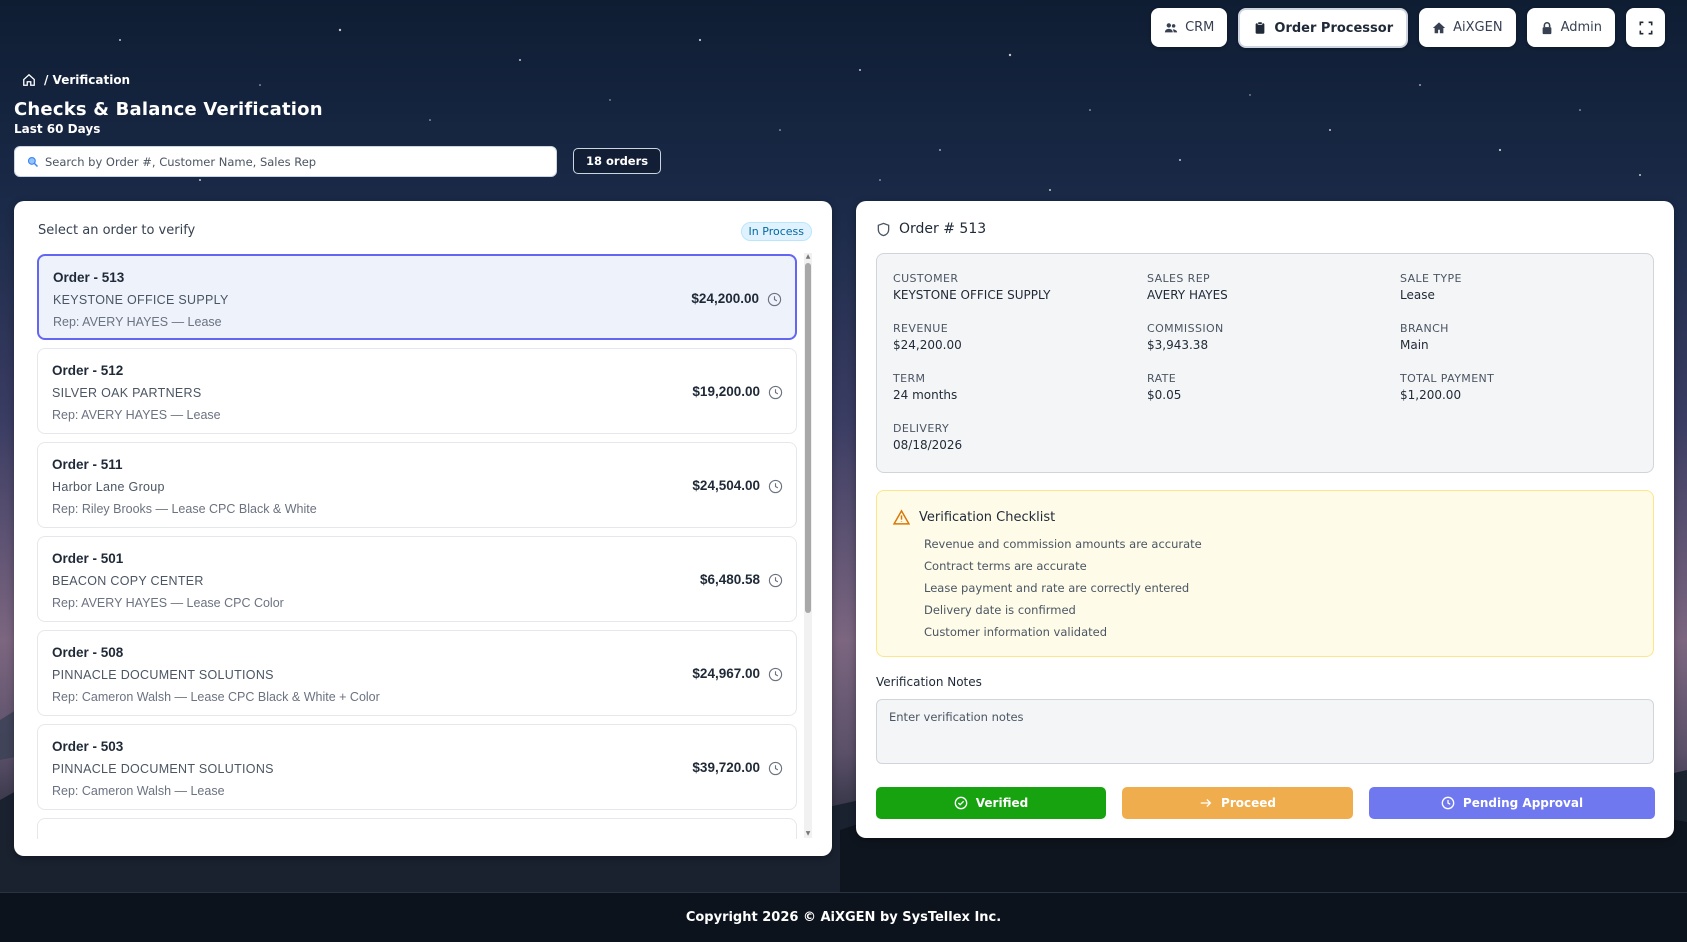 The width and height of the screenshot is (1687, 942). What do you see at coordinates (1478, 27) in the screenshot?
I see `nav-aixgen-label: AiXGEN` at bounding box center [1478, 27].